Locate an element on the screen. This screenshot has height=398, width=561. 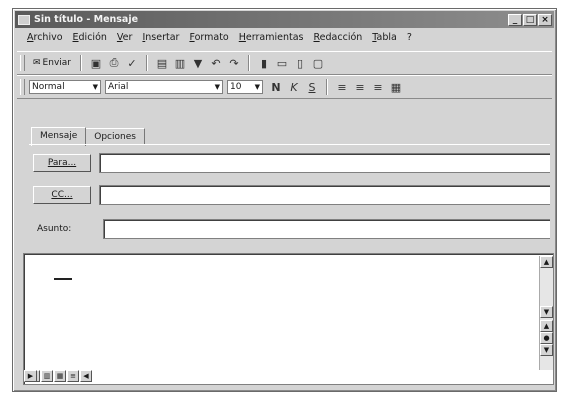
menu-edicion: Edición is located at coordinates (90, 40).